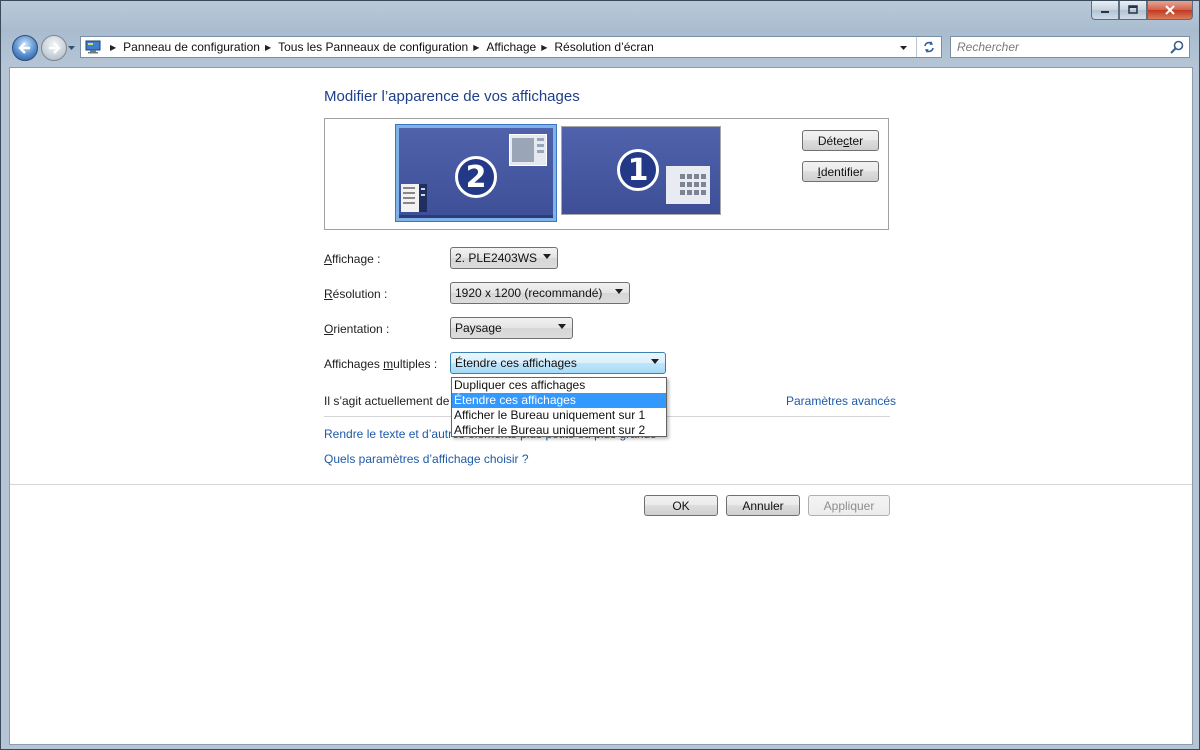 The width and height of the screenshot is (1200, 750). What do you see at coordinates (360, 294) in the screenshot?
I see `resolution-label-text: ésolution :` at bounding box center [360, 294].